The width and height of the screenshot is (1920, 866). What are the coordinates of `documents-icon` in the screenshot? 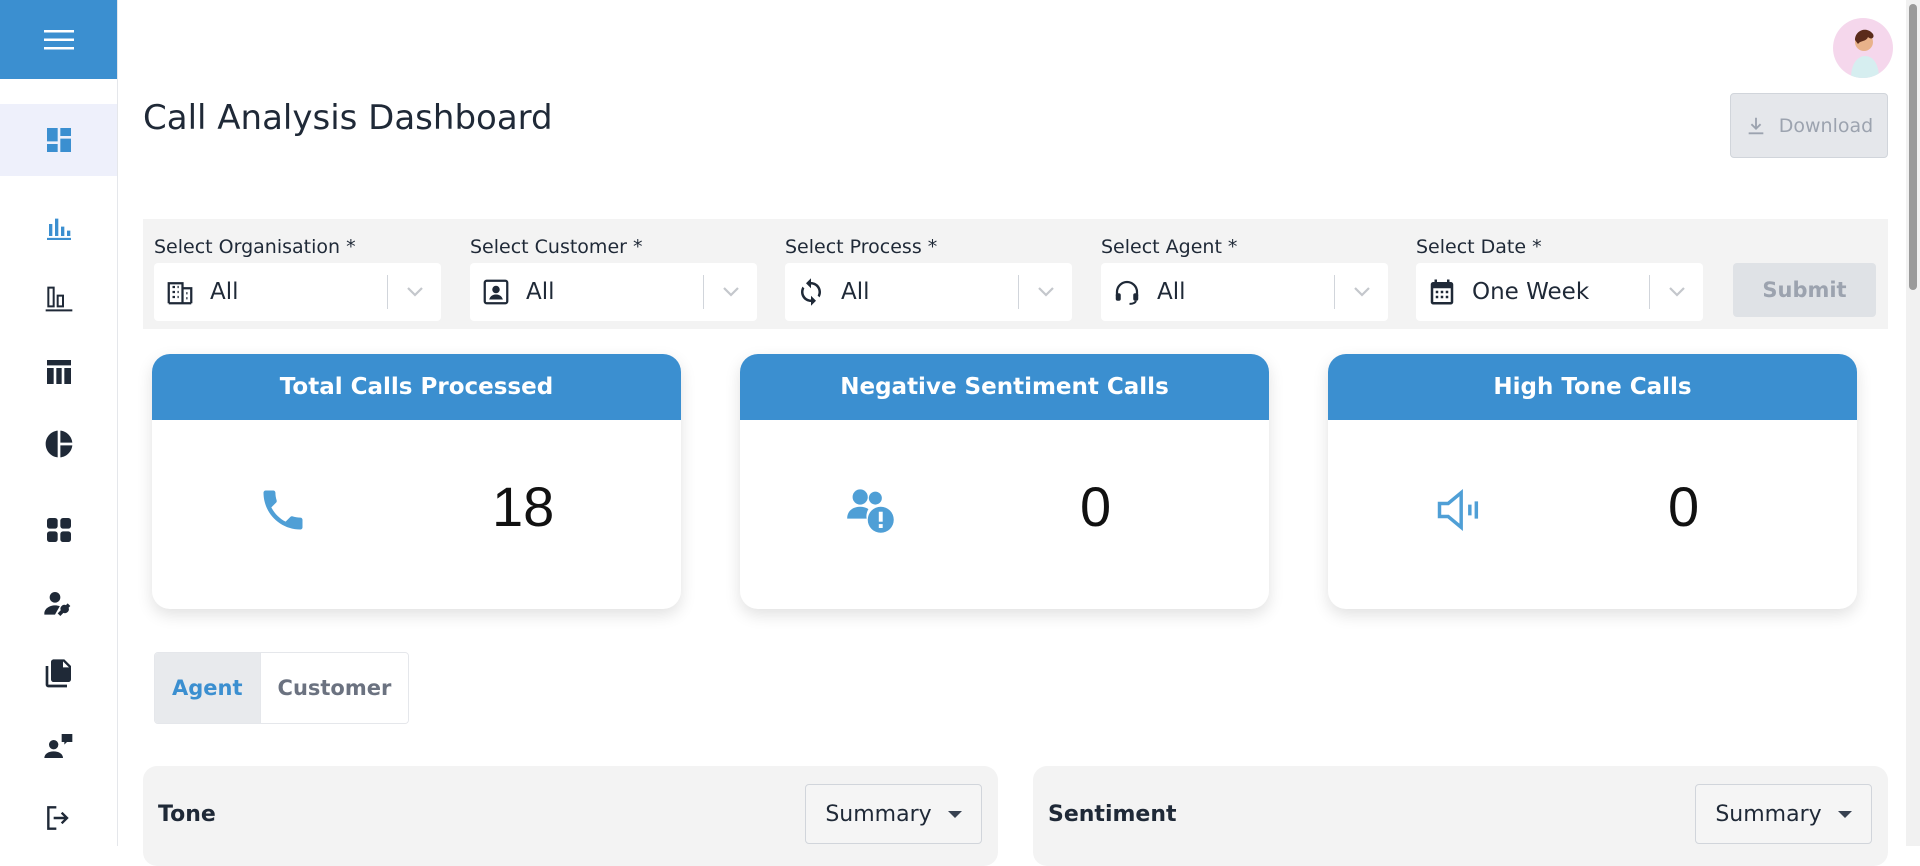 It's located at (58, 673).